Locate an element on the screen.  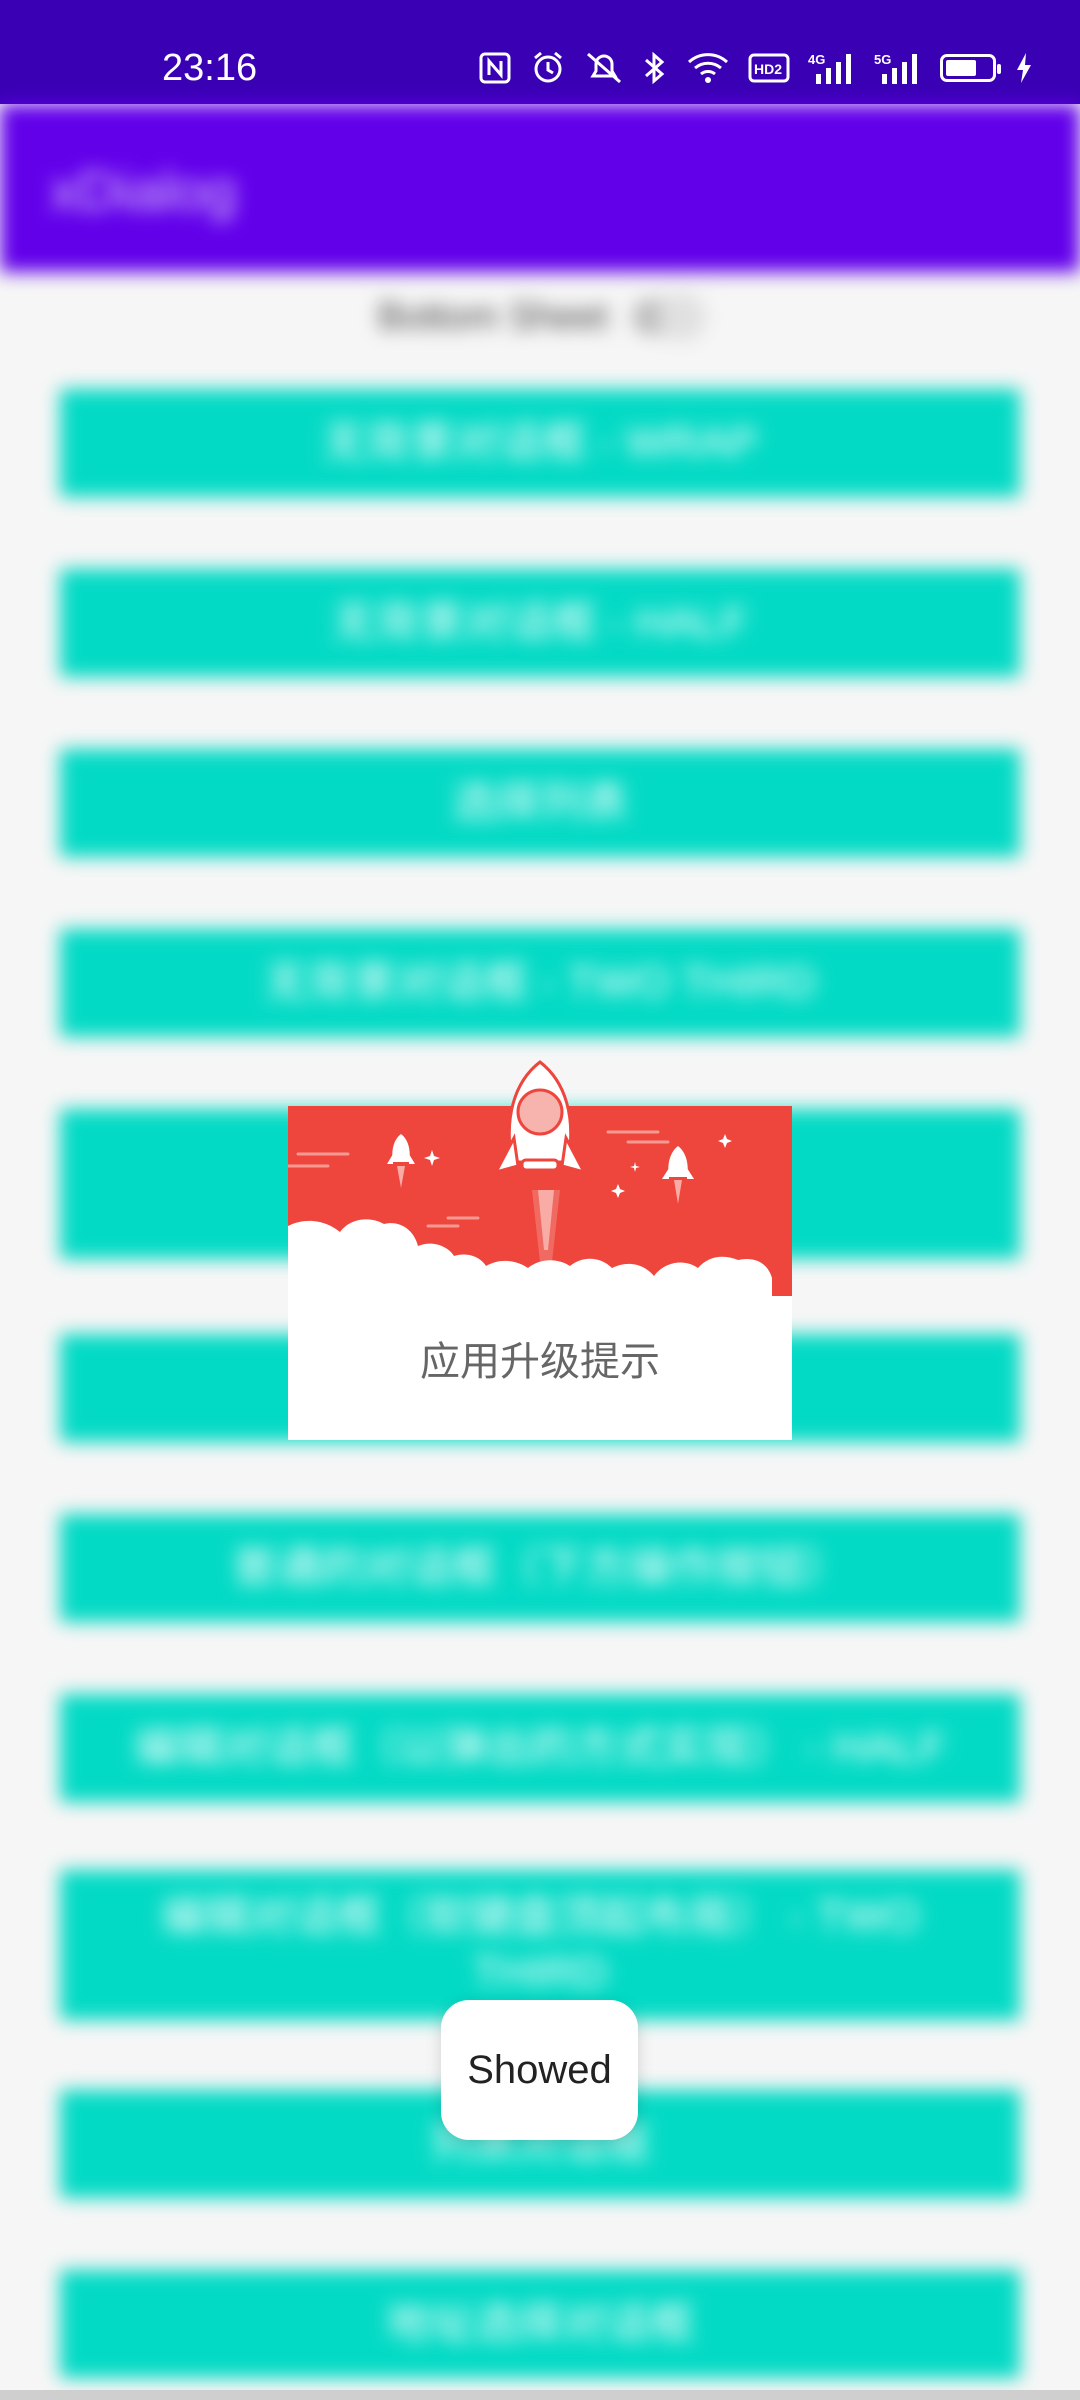
bottom-sheet-label: Bottom Sheet is located at coordinates (493, 316).